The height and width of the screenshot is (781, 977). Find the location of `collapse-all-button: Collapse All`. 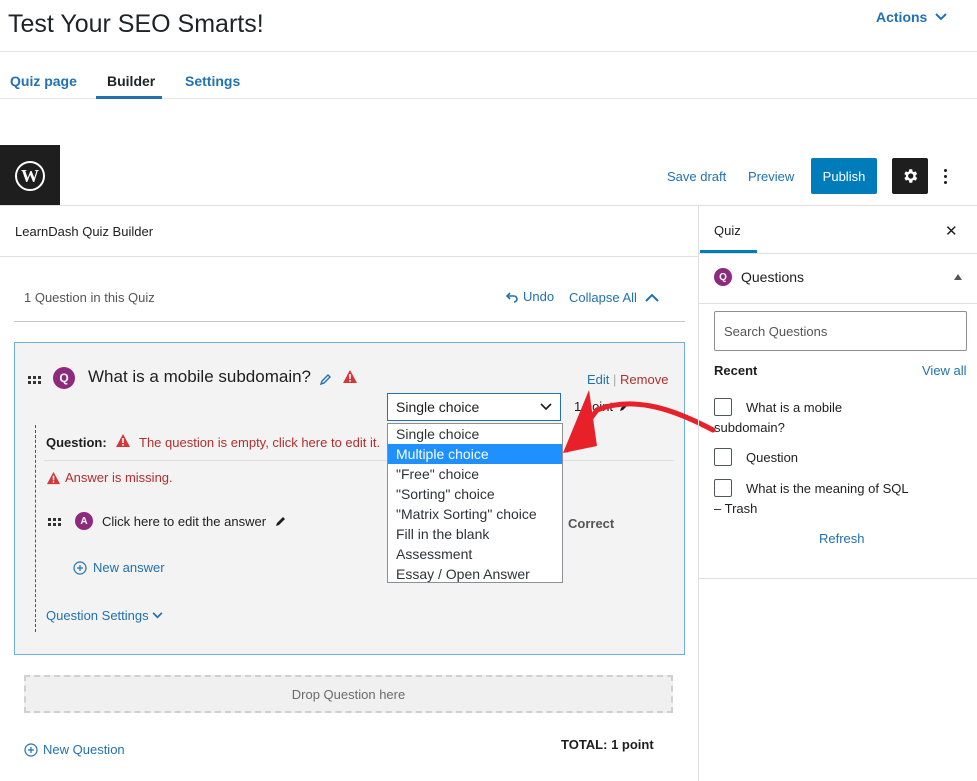

collapse-all-button: Collapse All is located at coordinates (614, 297).